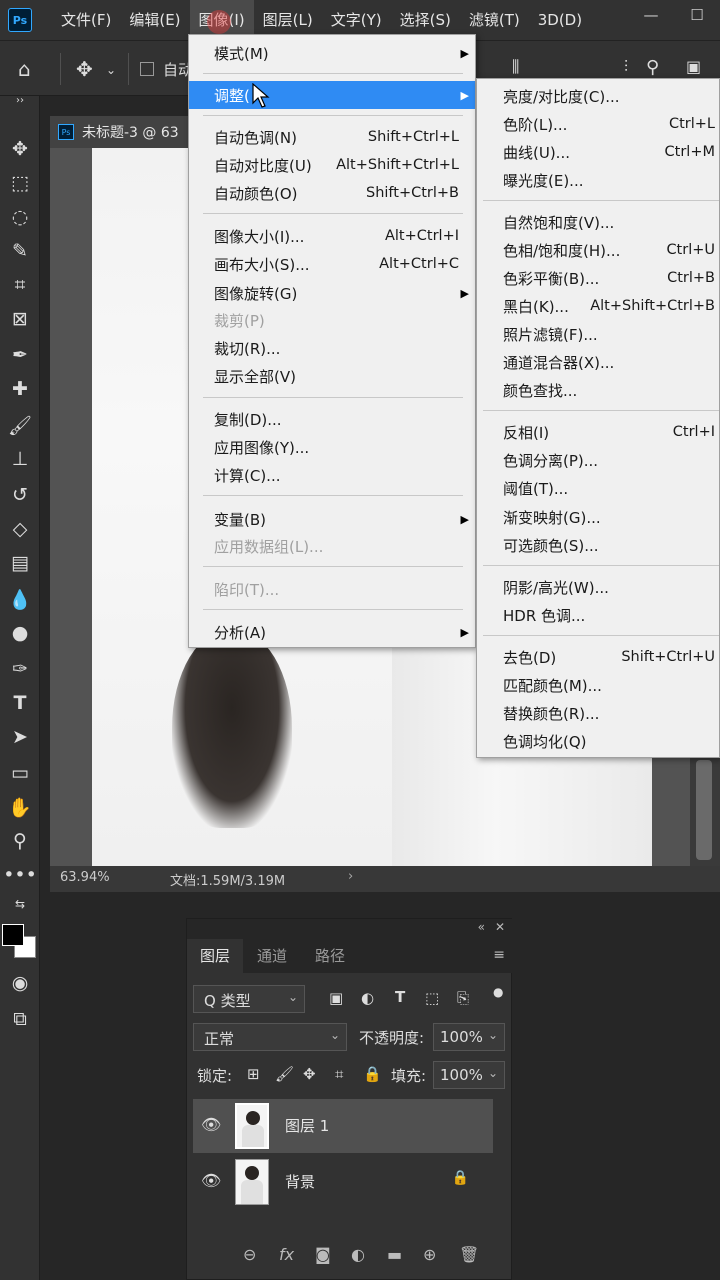 The height and width of the screenshot is (1280, 720). I want to click on menu-item-mode: 模式(M) ▶, so click(332, 53).